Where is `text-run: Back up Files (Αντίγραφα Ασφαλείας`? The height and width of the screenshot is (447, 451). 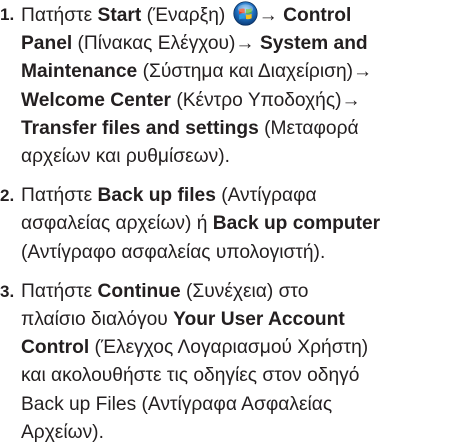
text-run: Back up Files (Αντίγραφα Ασφαλείας is located at coordinates (177, 404).